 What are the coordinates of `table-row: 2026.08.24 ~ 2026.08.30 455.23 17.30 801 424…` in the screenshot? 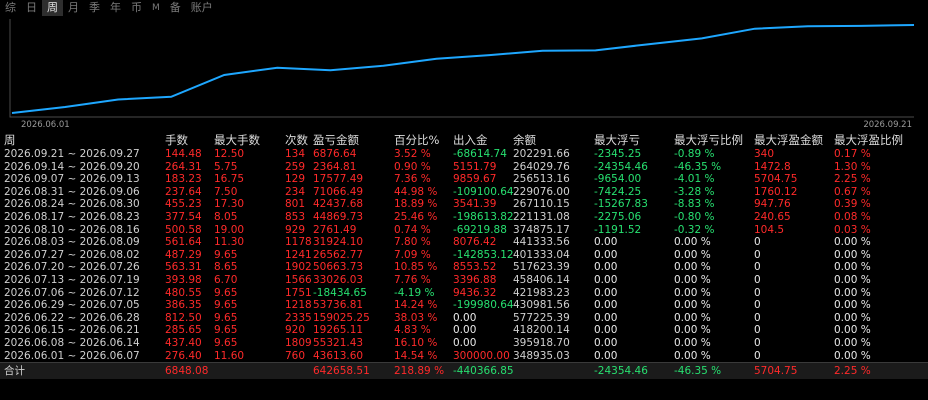 It's located at (464, 204).